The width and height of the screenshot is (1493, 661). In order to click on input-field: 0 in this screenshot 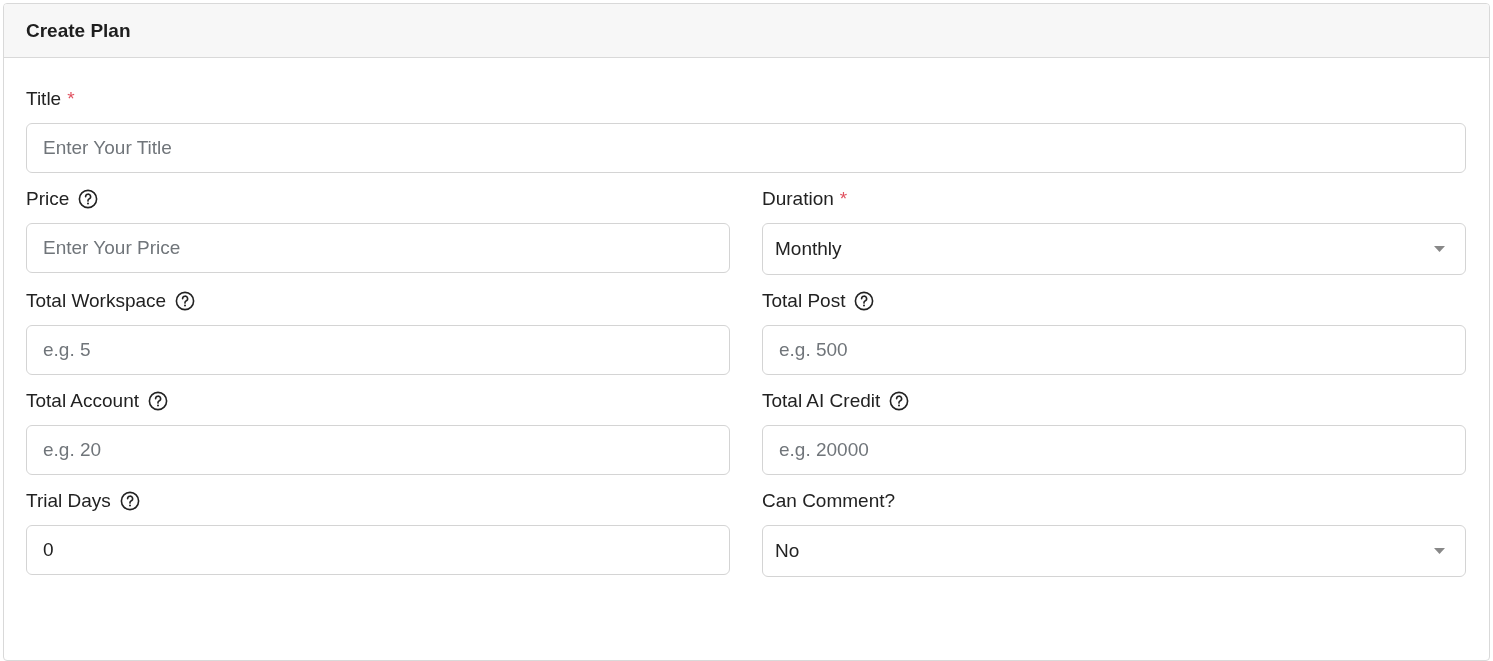, I will do `click(378, 550)`.